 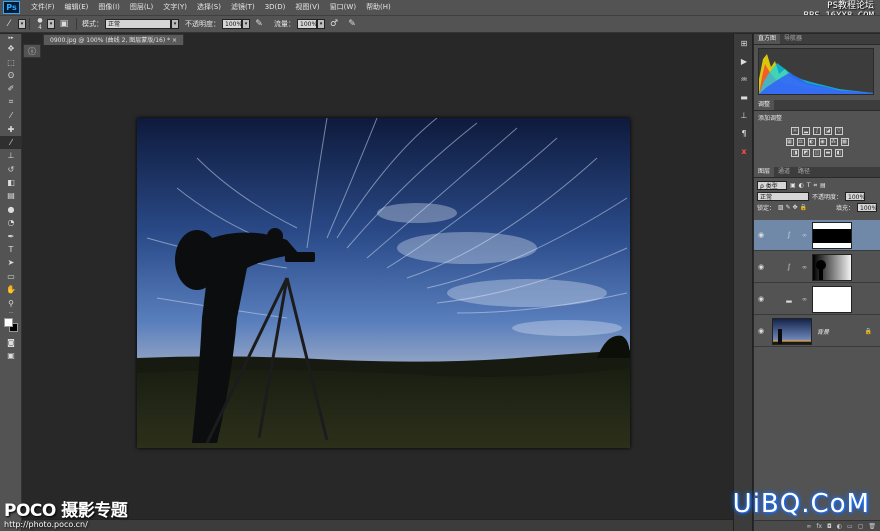 What do you see at coordinates (11, 182) in the screenshot?
I see `eraser-tool-icon: ◧` at bounding box center [11, 182].